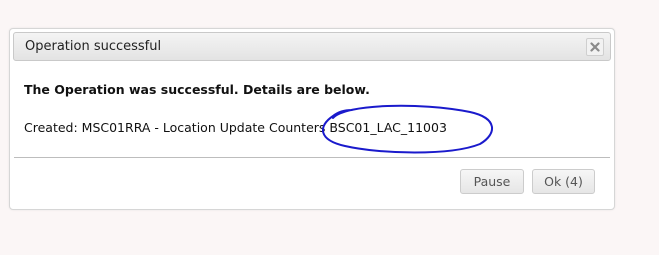 The height and width of the screenshot is (255, 659). What do you see at coordinates (563, 181) in the screenshot?
I see `ok-button: Ok (4)` at bounding box center [563, 181].